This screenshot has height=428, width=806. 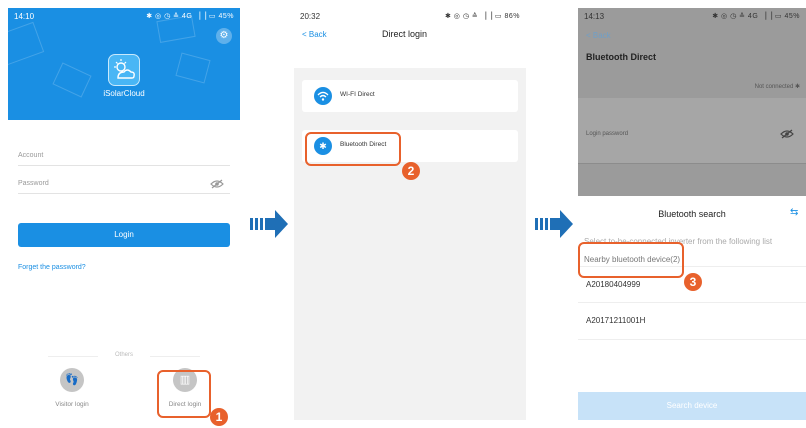 I want to click on wifi-direct-label: WI-FI Direct, so click(x=357, y=94).